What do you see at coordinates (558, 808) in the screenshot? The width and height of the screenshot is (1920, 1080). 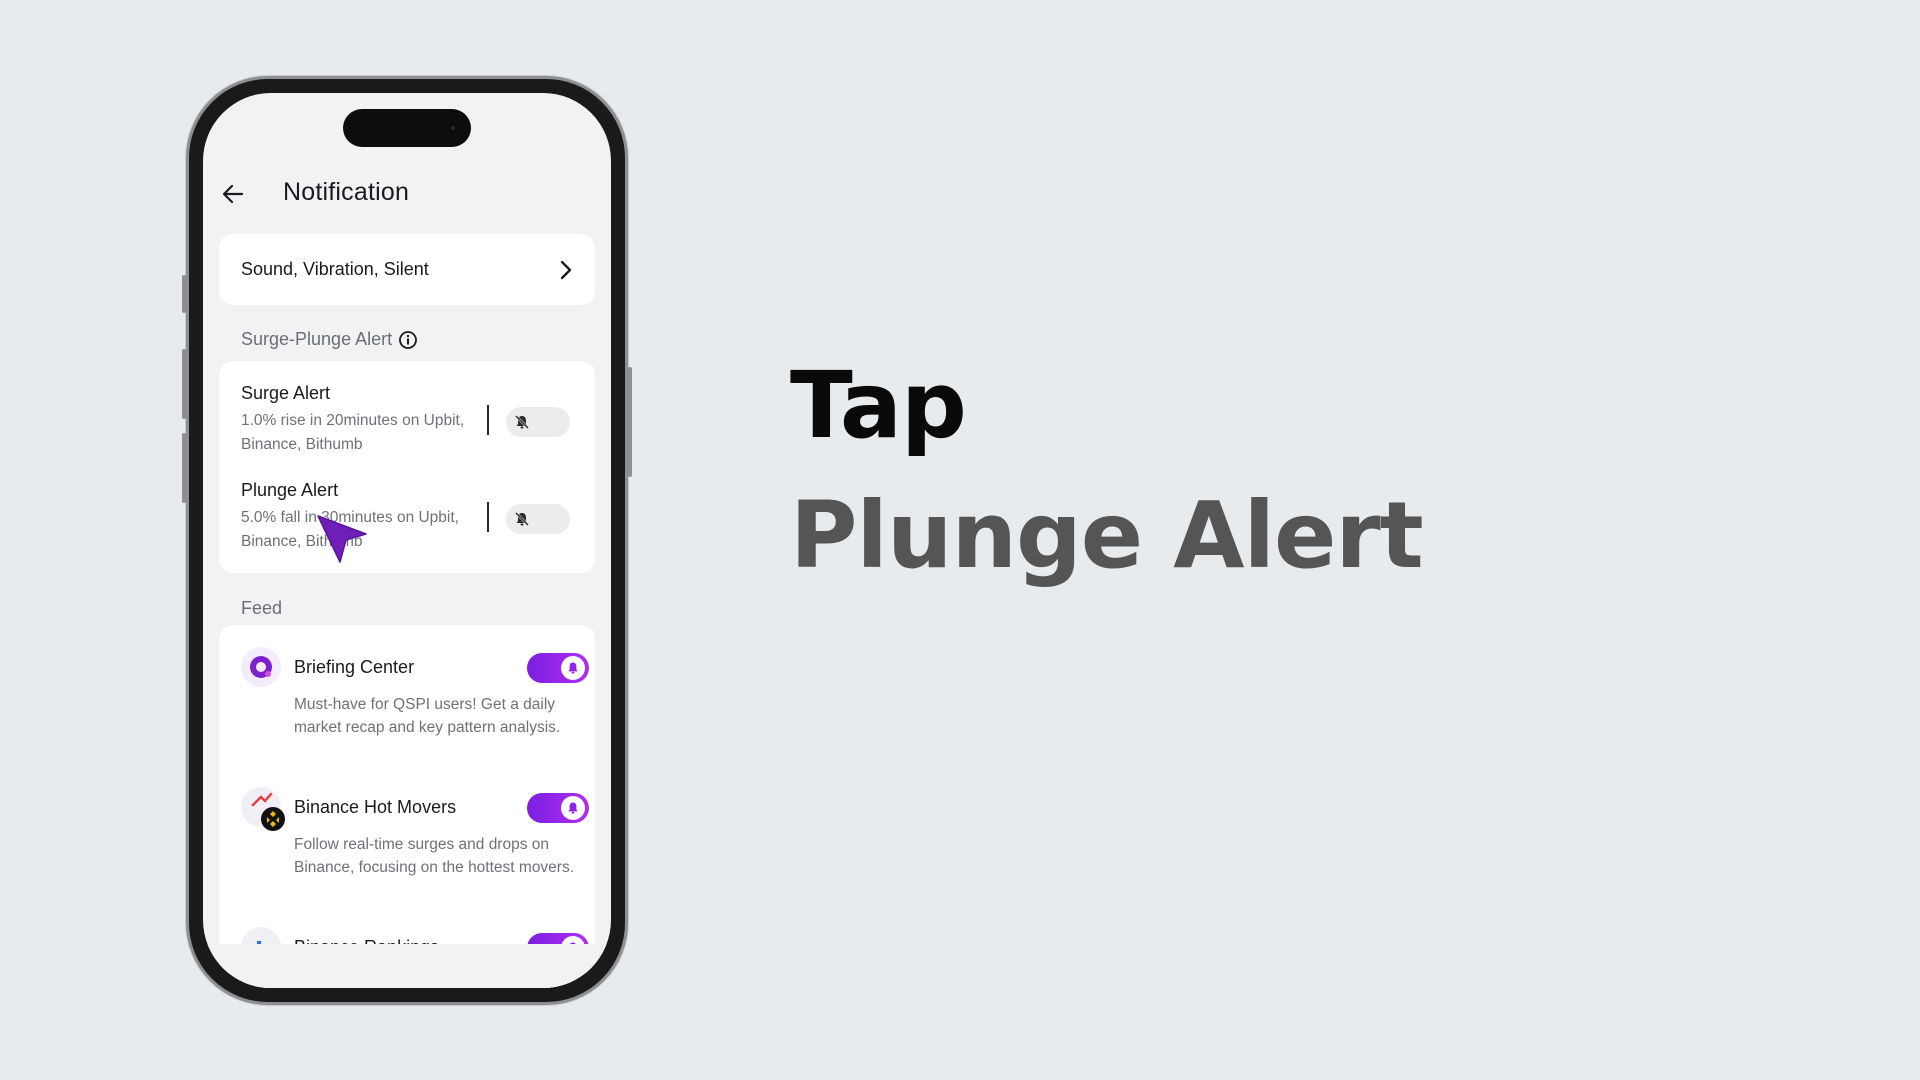 I see `binance-hot-movers-toggle` at bounding box center [558, 808].